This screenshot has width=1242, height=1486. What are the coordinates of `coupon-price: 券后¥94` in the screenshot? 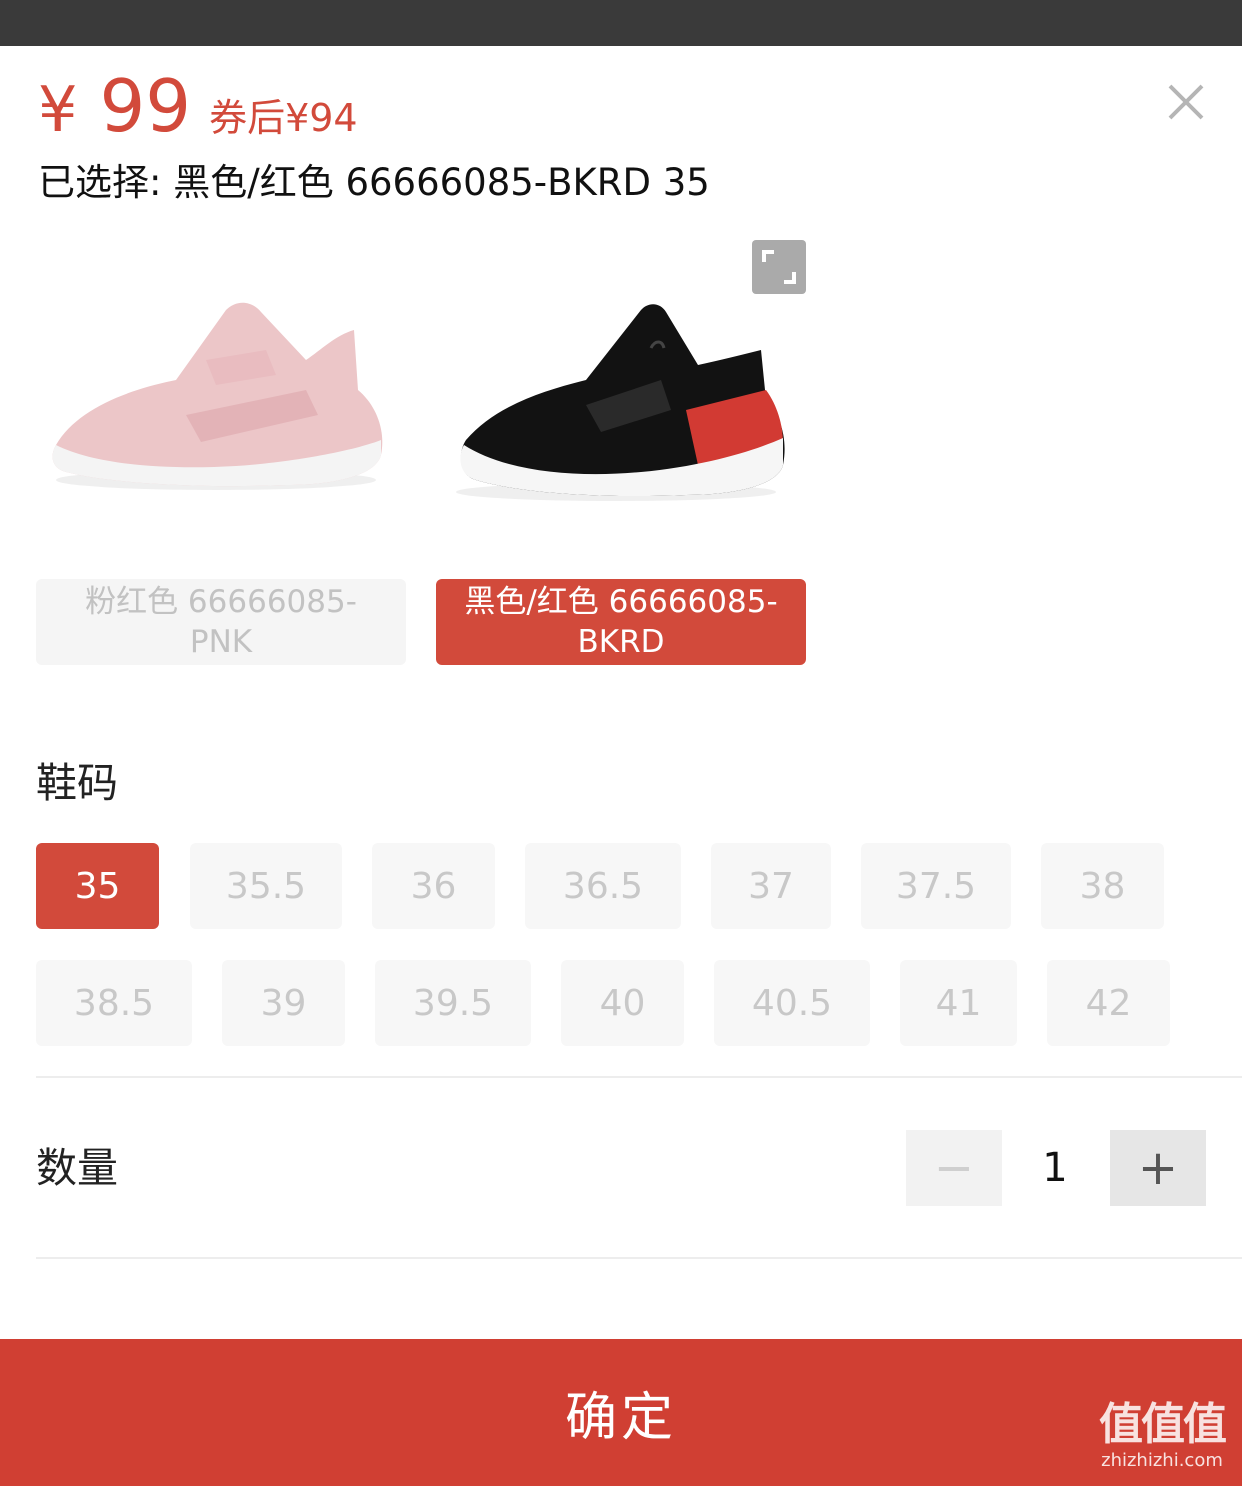 It's located at (283, 118).